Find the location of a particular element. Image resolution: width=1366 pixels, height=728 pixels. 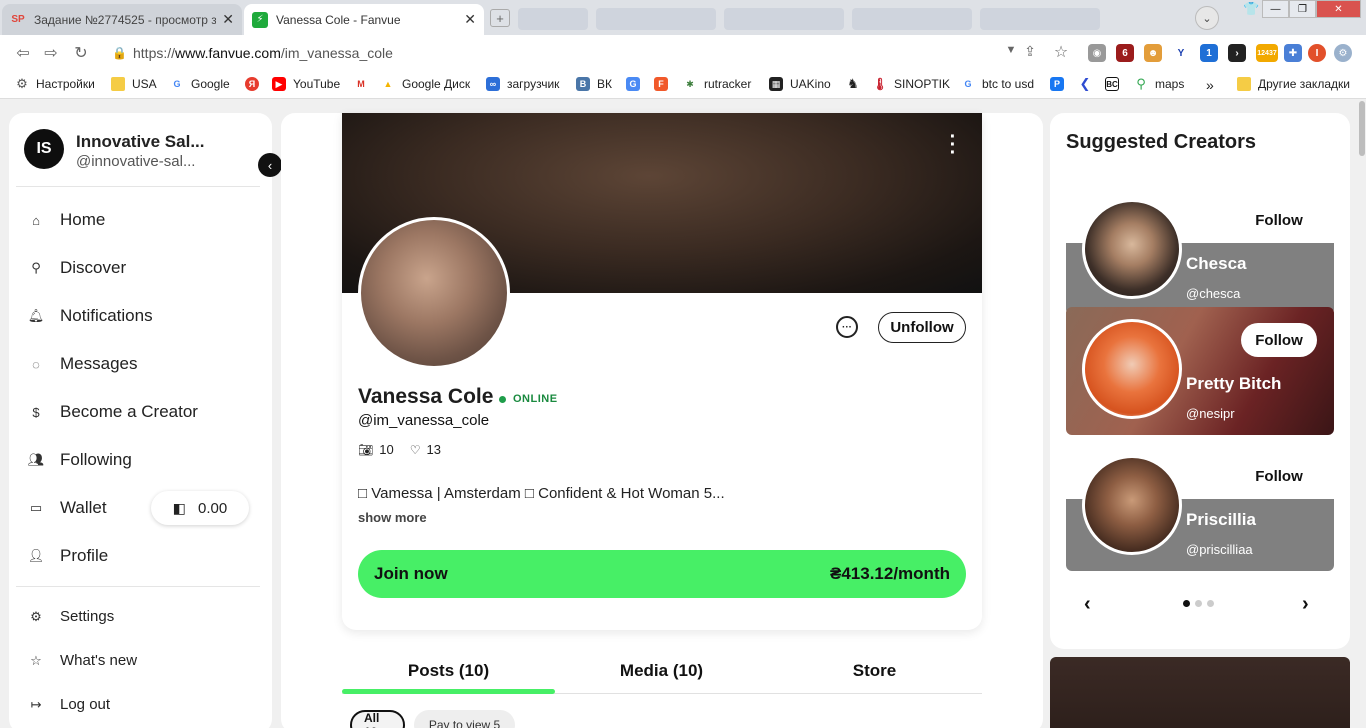

nav-discover: ⚲ Discover is located at coordinates (76, 268).